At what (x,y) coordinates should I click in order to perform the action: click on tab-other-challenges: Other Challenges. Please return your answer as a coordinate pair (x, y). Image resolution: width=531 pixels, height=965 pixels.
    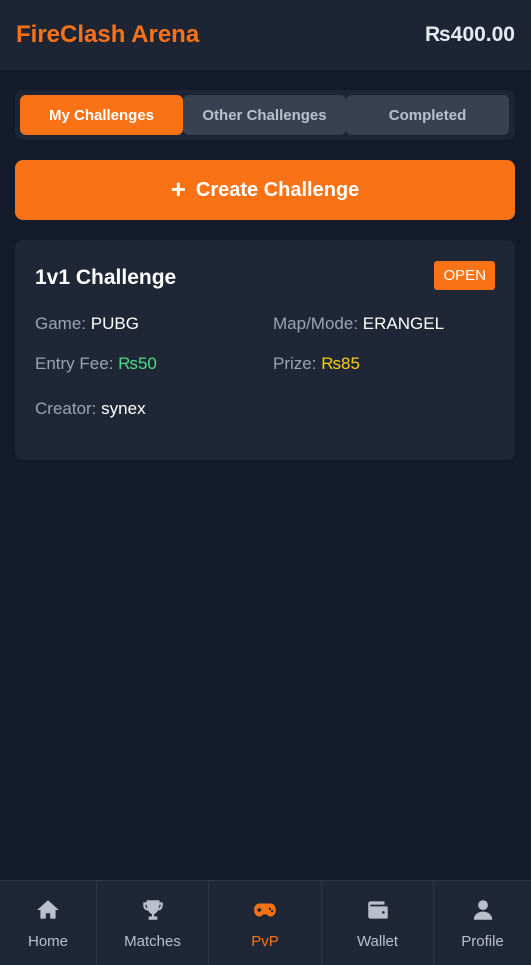
    Looking at the image, I should click on (264, 115).